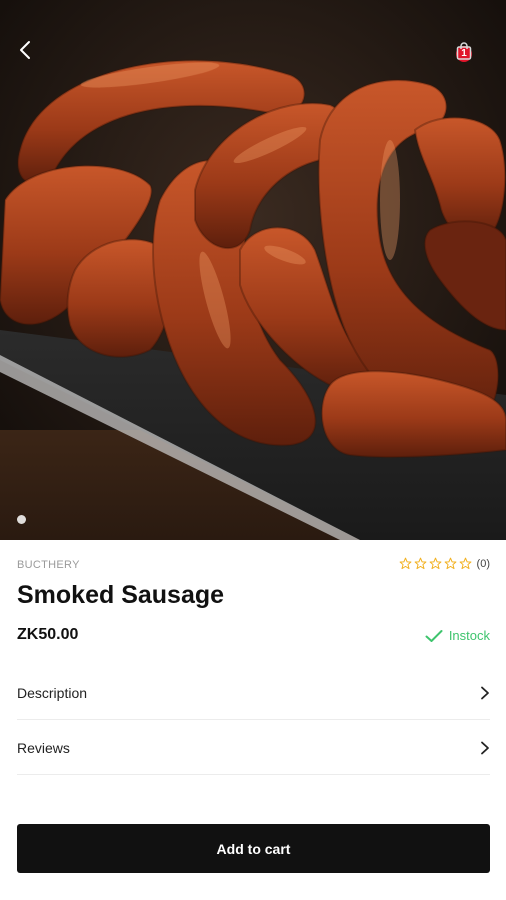 This screenshot has width=506, height=900. Describe the element at coordinates (25, 50) in the screenshot. I see `chevron-left-icon` at that location.